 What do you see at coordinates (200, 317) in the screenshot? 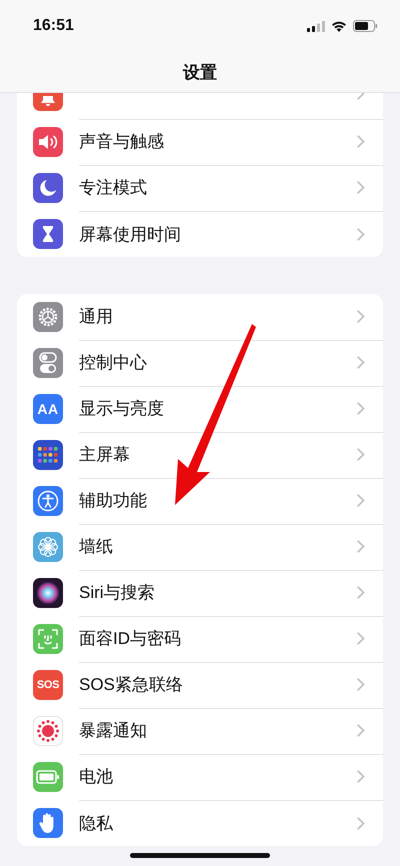
I see `settings-row: 通用` at bounding box center [200, 317].